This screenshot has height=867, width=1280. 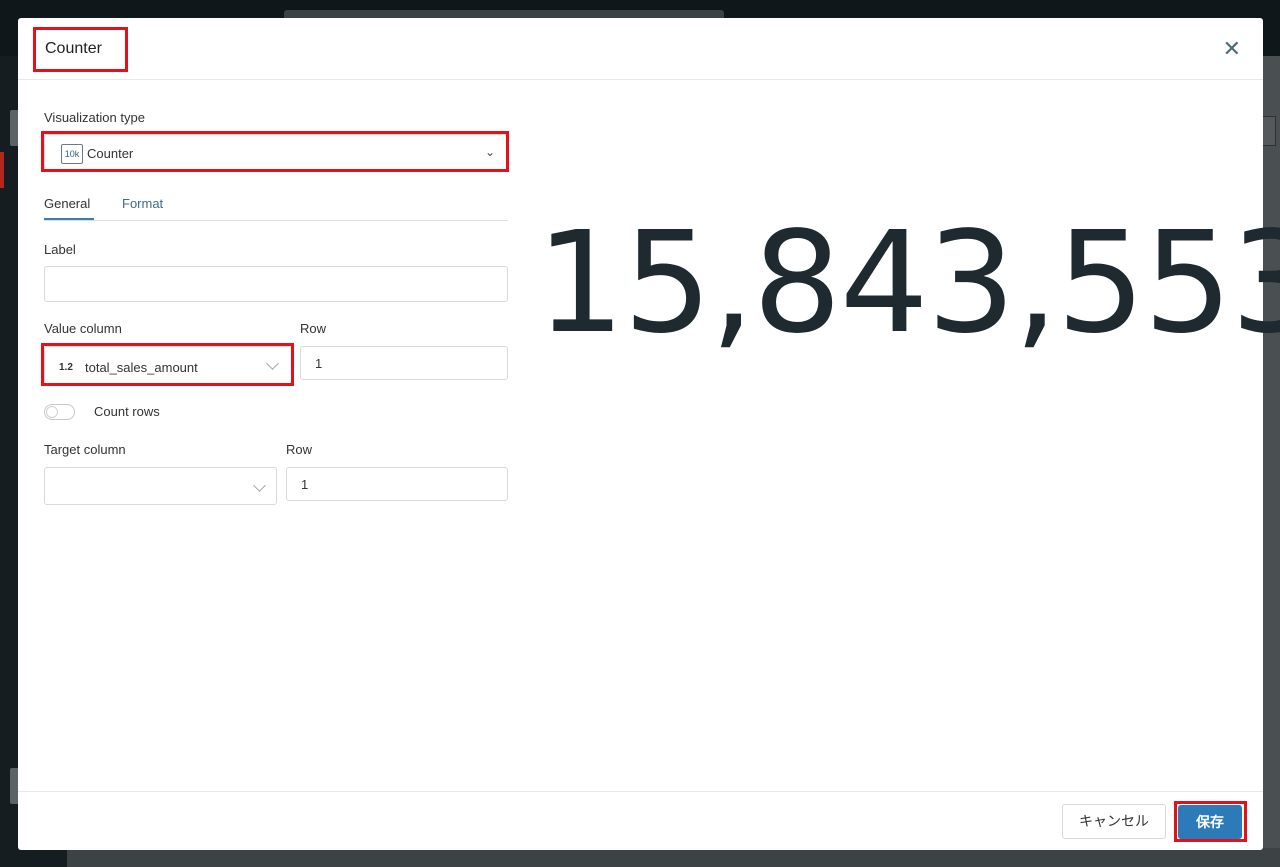 What do you see at coordinates (276, 205) in the screenshot?
I see `editor-tabs: General Format` at bounding box center [276, 205].